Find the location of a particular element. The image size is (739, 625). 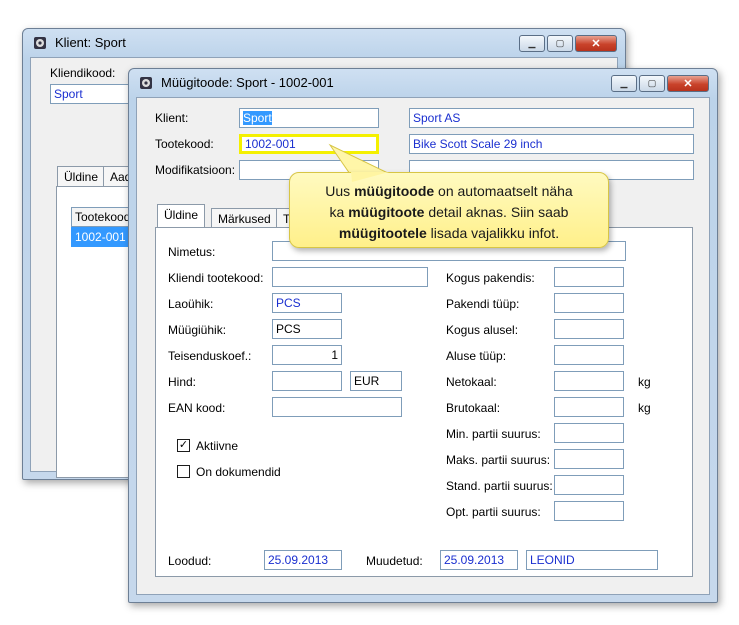

client-product-code-label: Kliendi tootekood: is located at coordinates (216, 278).